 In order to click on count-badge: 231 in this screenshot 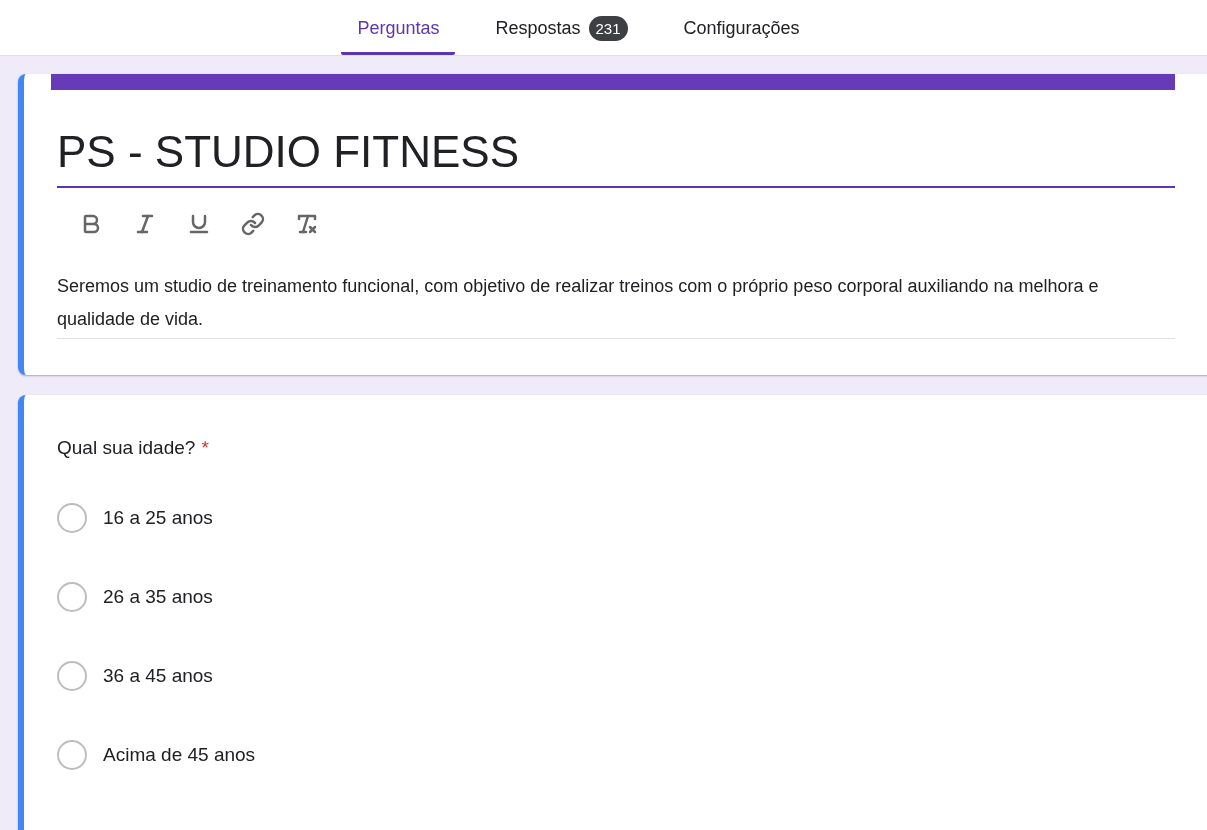, I will do `click(608, 28)`.